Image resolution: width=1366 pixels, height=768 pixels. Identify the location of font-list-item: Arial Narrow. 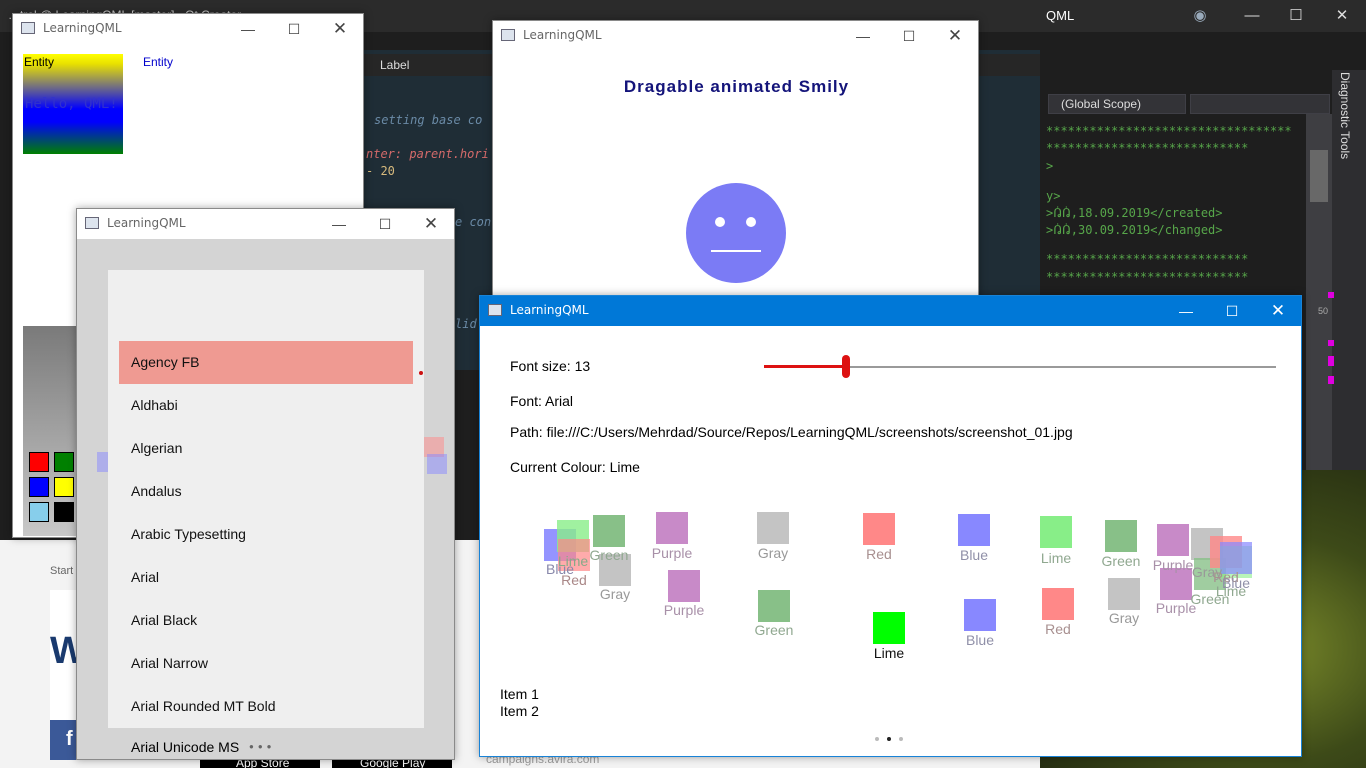
(266, 663).